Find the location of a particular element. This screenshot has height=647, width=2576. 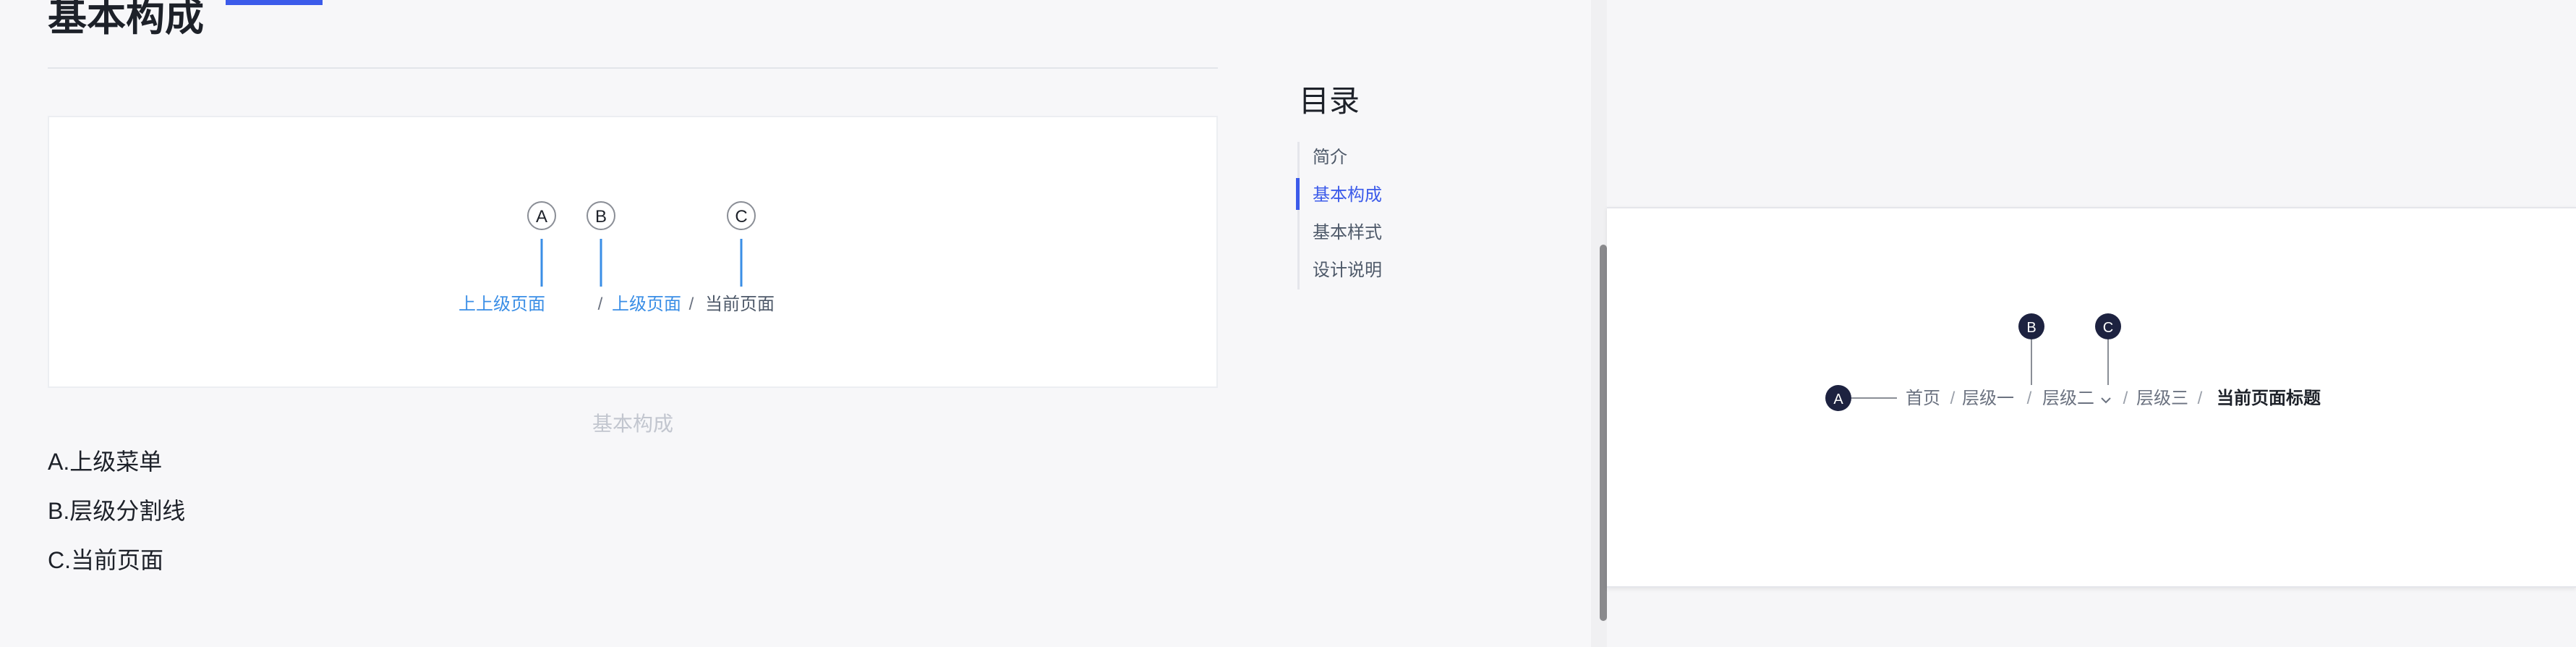

description-item: B.层级分割线 is located at coordinates (117, 511).